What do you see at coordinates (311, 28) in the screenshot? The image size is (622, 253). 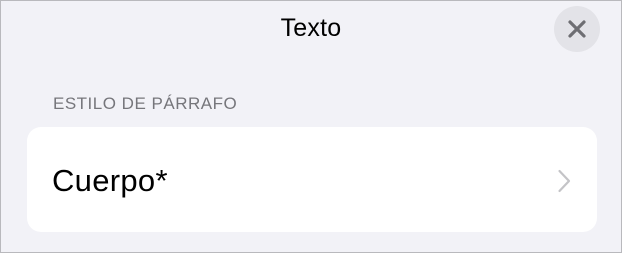 I see `panel-title: Texto` at bounding box center [311, 28].